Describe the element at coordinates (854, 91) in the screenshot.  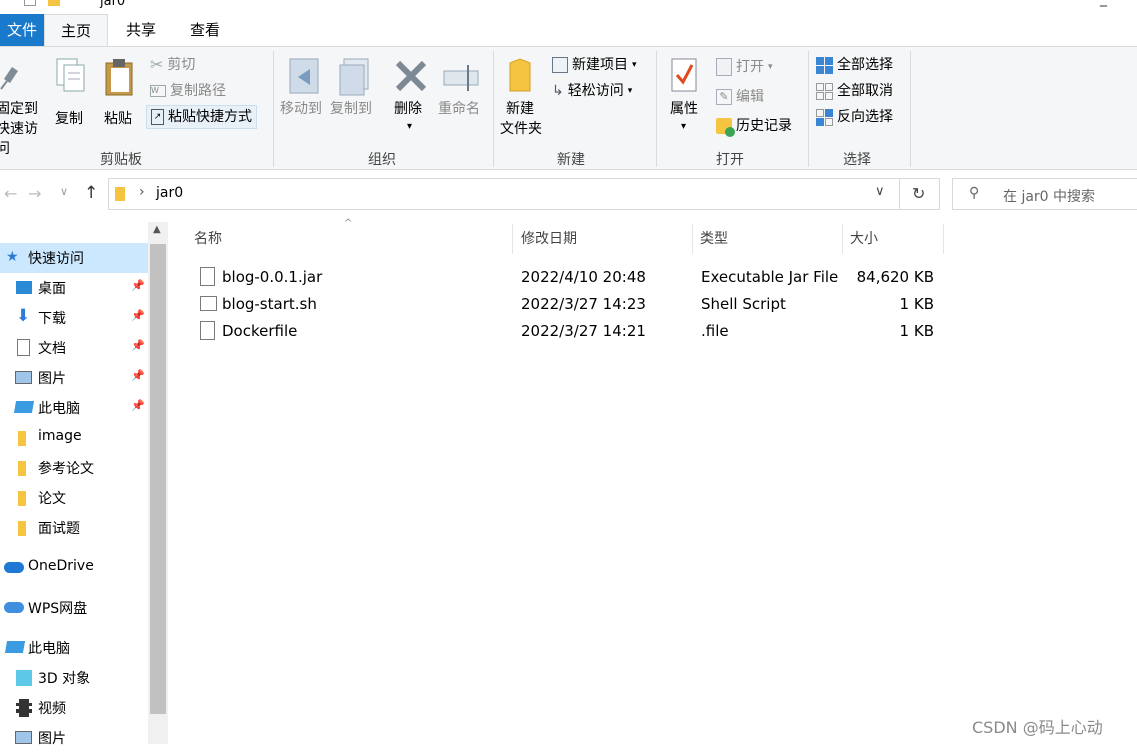
I see `select-none-button: 全部取消` at that location.